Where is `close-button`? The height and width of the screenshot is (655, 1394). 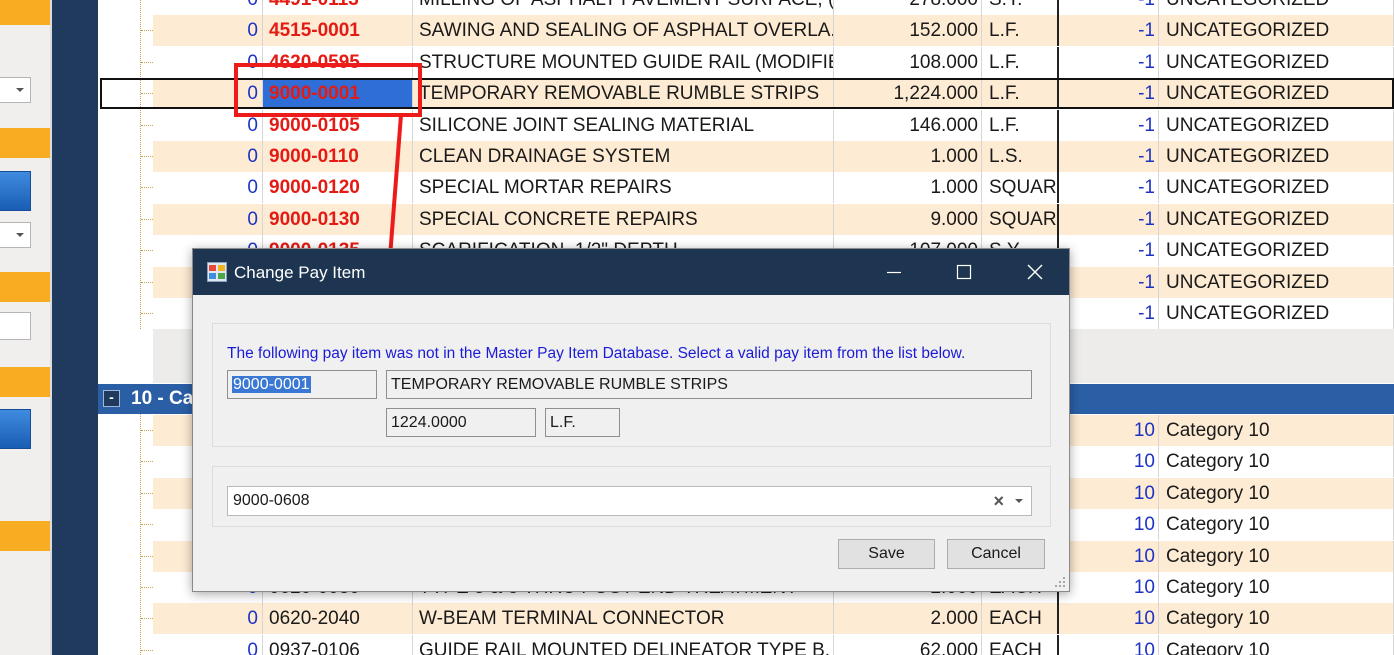
close-button is located at coordinates (1034, 272).